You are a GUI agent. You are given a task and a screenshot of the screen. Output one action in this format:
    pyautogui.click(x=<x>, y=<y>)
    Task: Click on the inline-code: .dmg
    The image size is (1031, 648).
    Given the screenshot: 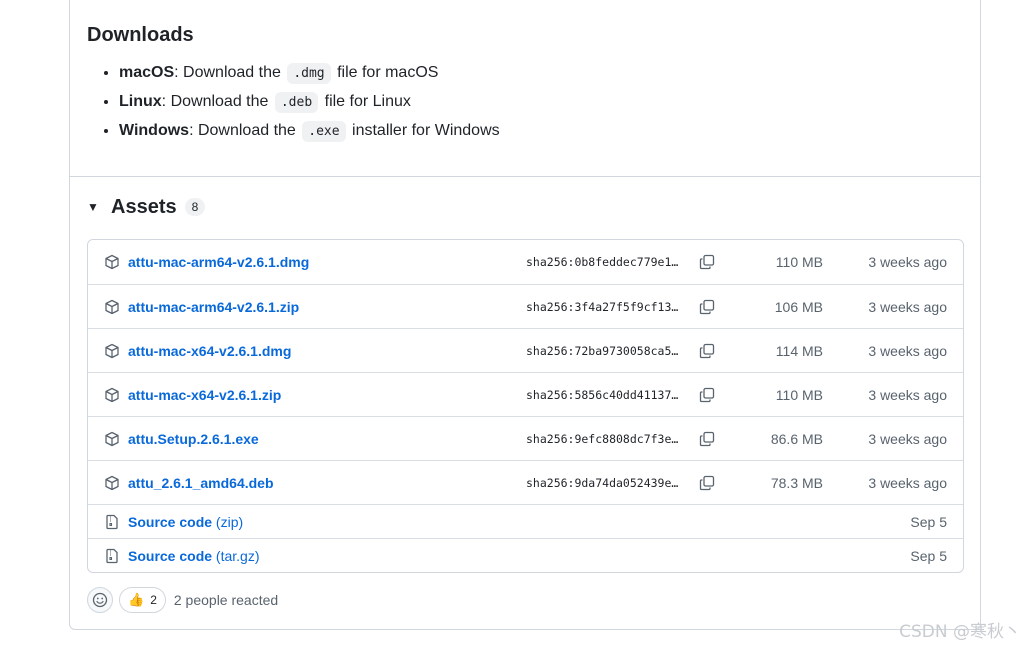 What is the action you would take?
    pyautogui.click(x=309, y=73)
    